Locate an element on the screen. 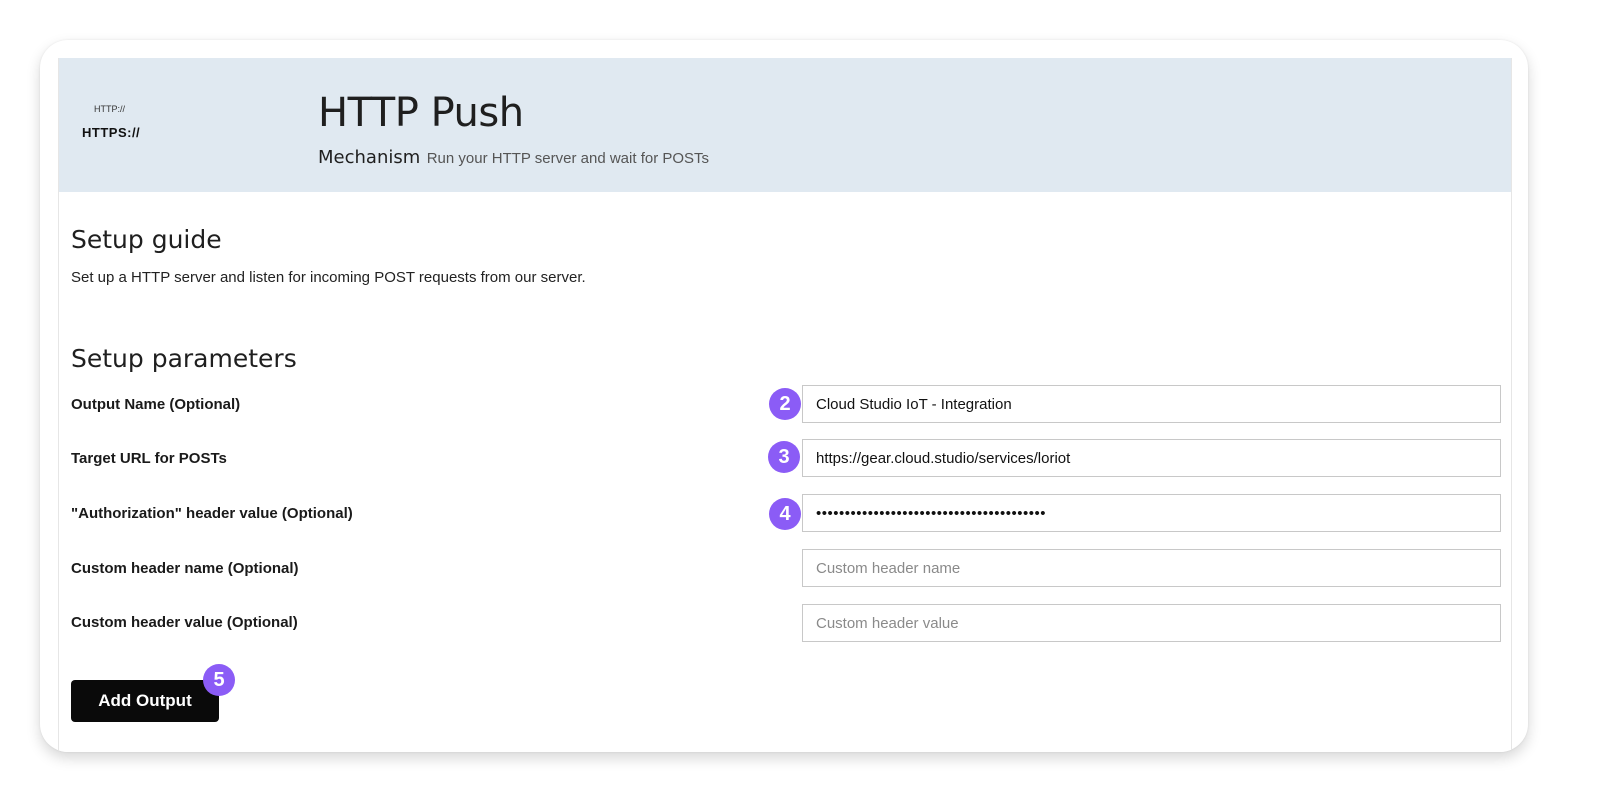  step-badge-2: 2 is located at coordinates (785, 404).